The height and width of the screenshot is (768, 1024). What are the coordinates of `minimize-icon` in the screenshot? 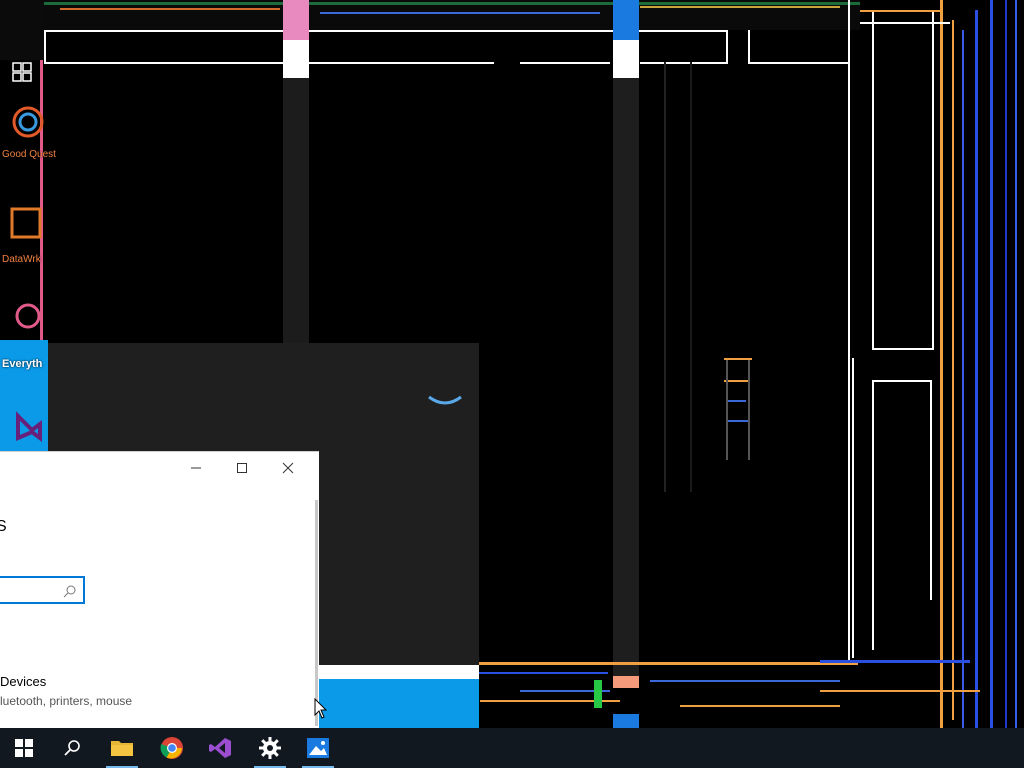 It's located at (196, 468).